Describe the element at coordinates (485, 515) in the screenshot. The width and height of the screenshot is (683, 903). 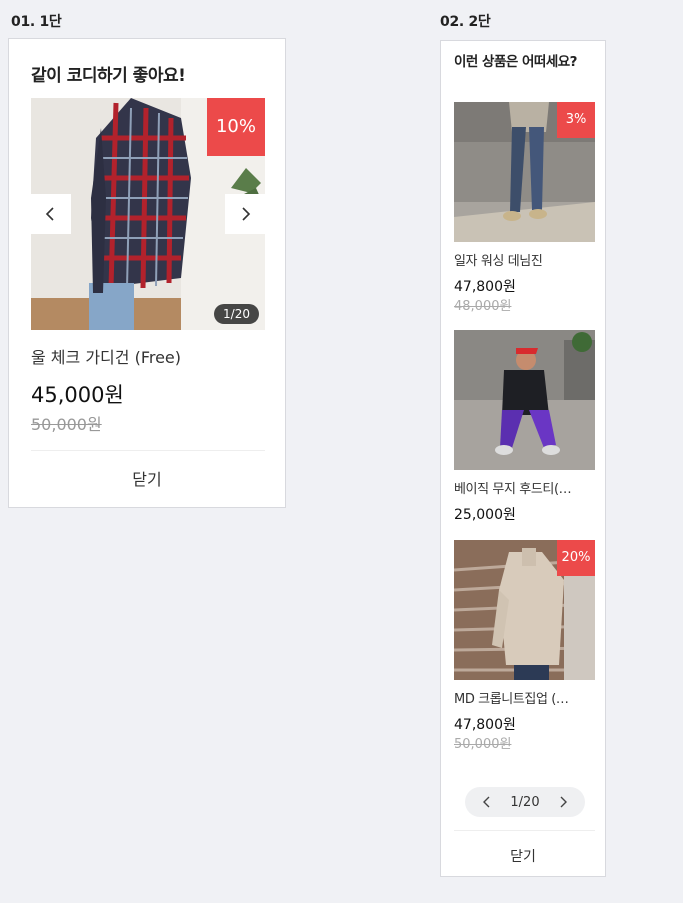
I see `product-price: 25,000원` at that location.